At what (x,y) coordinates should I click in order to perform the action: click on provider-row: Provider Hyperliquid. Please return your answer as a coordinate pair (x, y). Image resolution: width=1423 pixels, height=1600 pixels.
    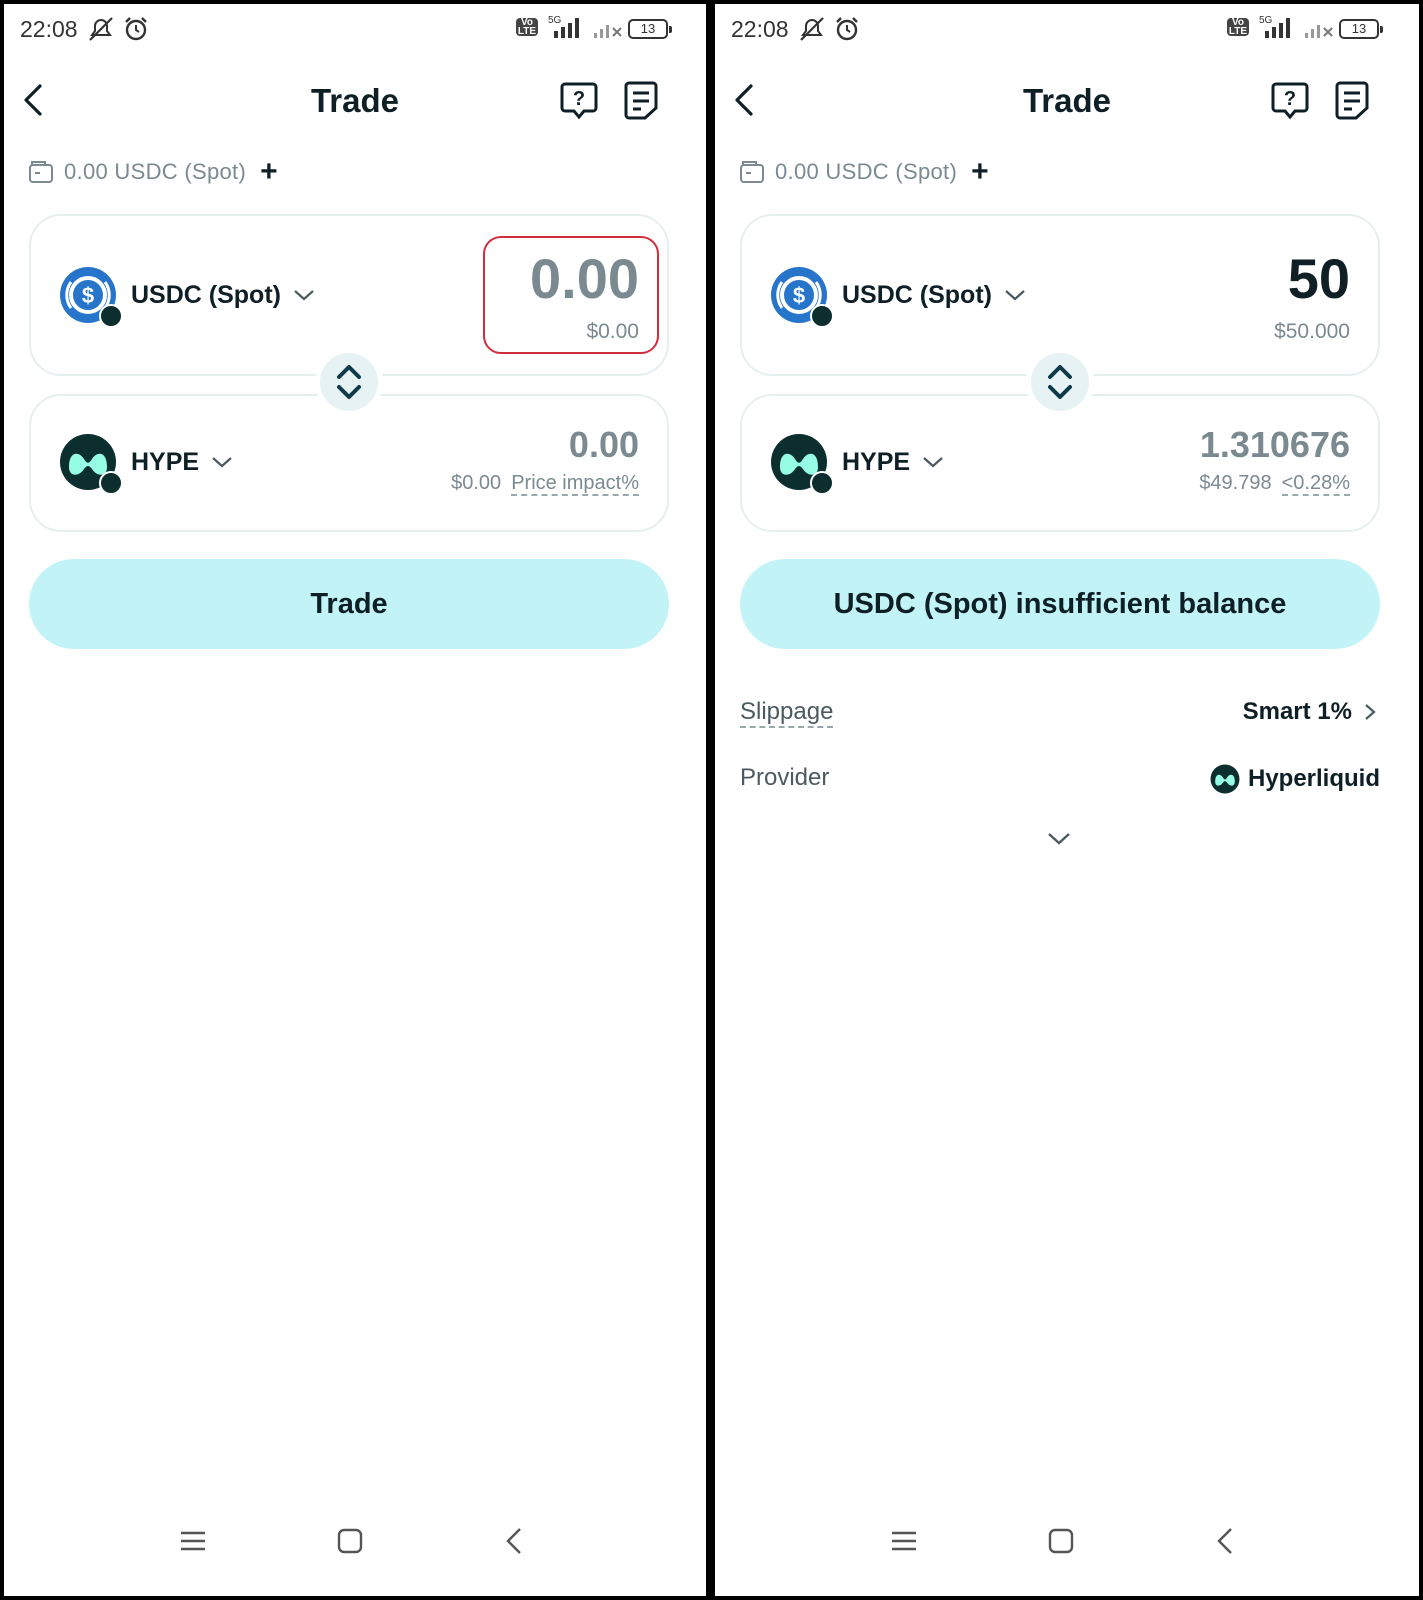
    Looking at the image, I should click on (1060, 778).